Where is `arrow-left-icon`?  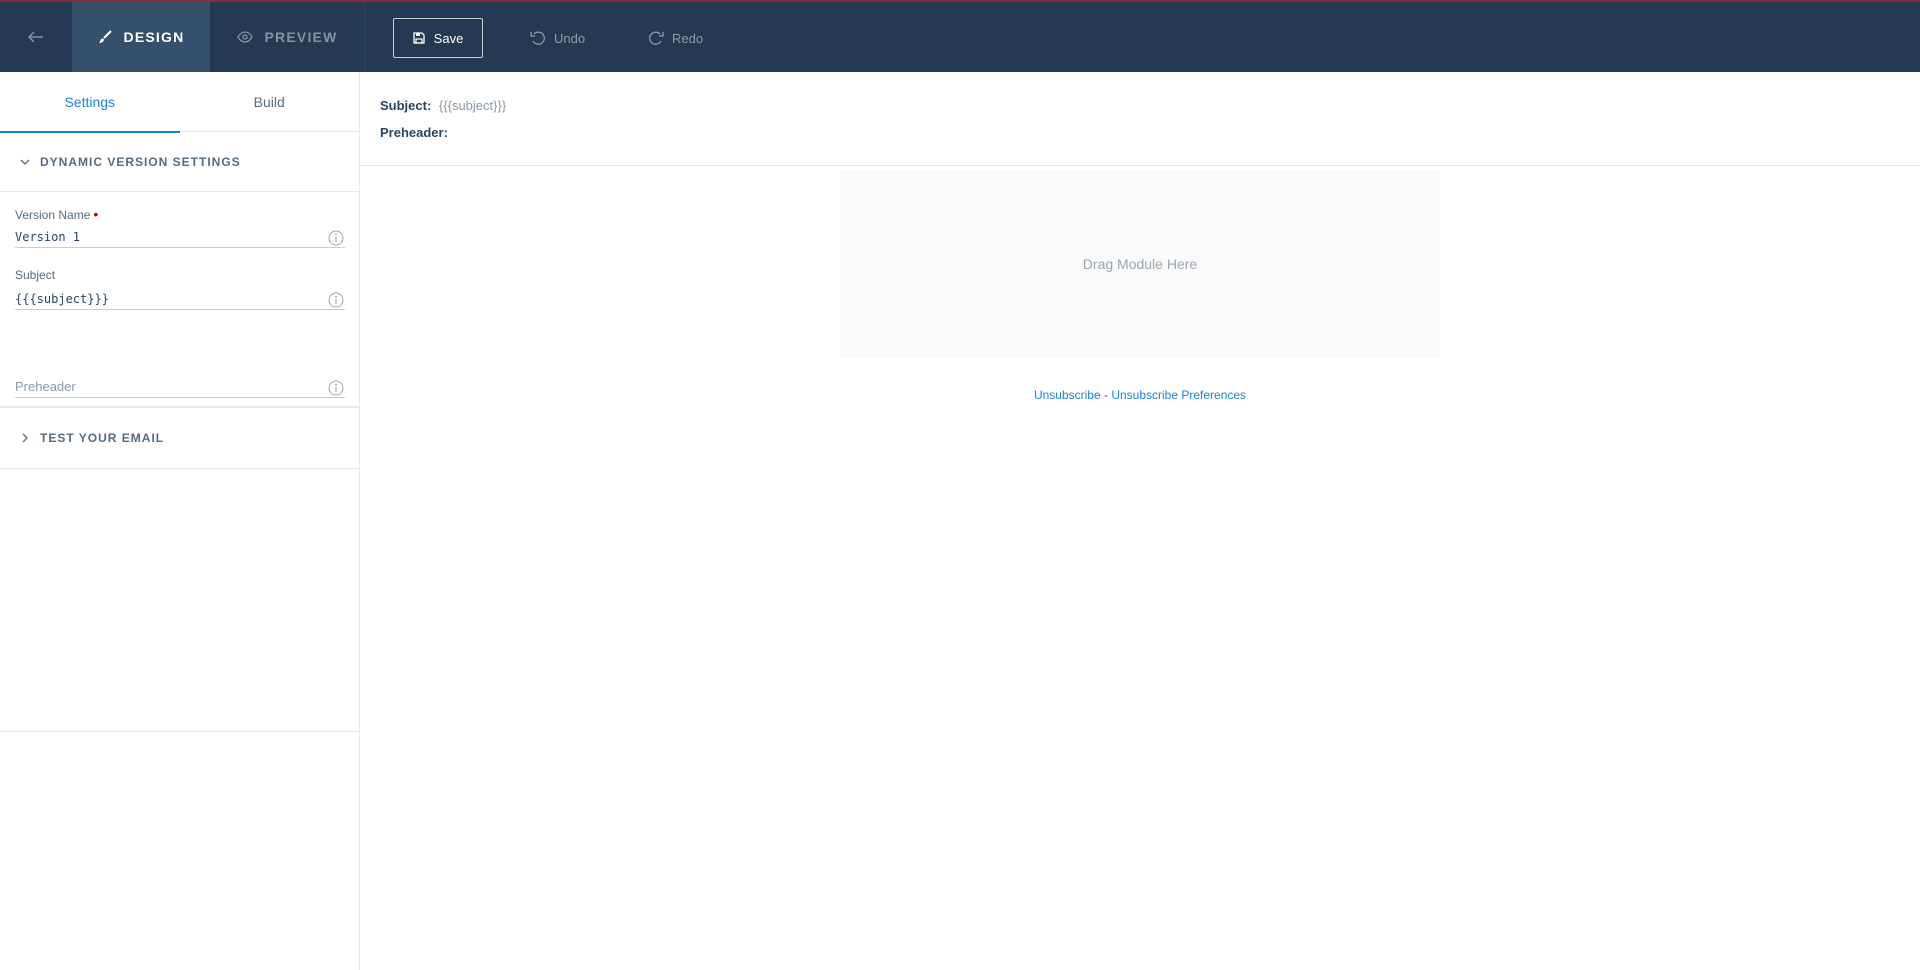
arrow-left-icon is located at coordinates (35, 37).